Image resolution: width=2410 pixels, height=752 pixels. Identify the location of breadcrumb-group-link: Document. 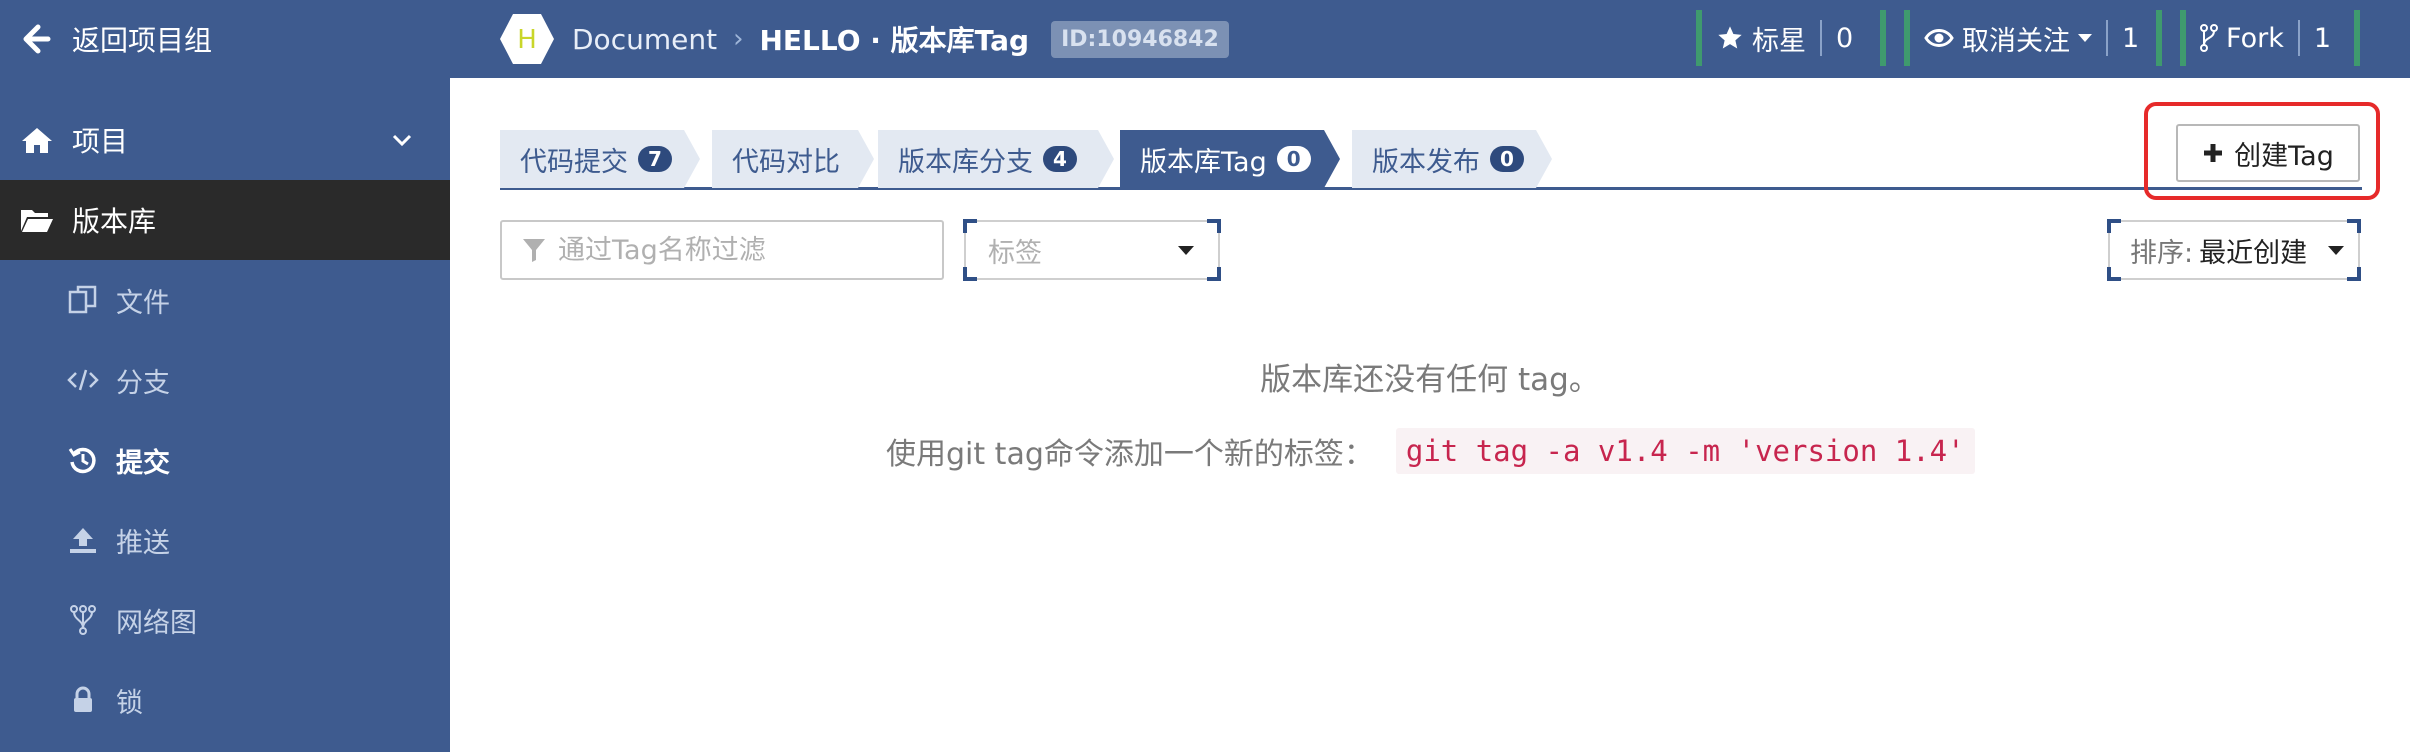
(644, 39).